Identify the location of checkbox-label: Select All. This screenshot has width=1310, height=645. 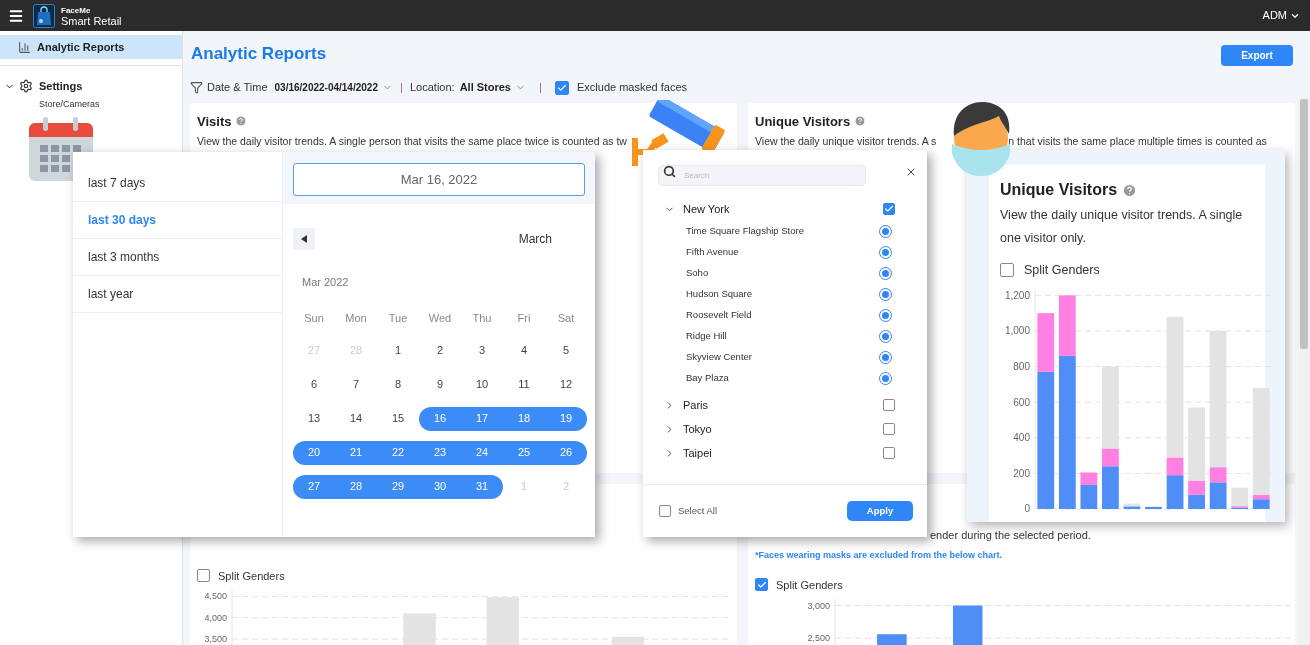
(698, 510).